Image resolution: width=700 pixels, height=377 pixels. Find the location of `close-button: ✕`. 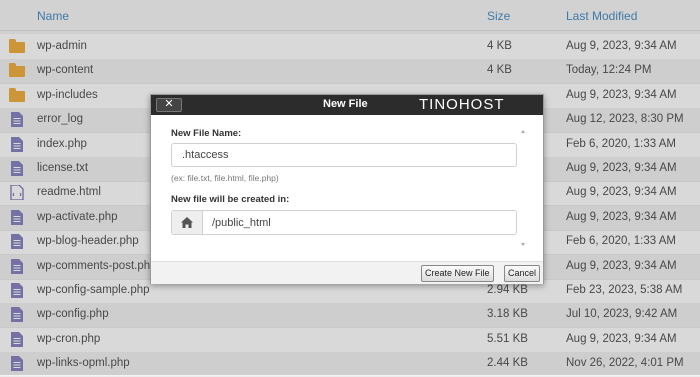

close-button: ✕ is located at coordinates (169, 105).